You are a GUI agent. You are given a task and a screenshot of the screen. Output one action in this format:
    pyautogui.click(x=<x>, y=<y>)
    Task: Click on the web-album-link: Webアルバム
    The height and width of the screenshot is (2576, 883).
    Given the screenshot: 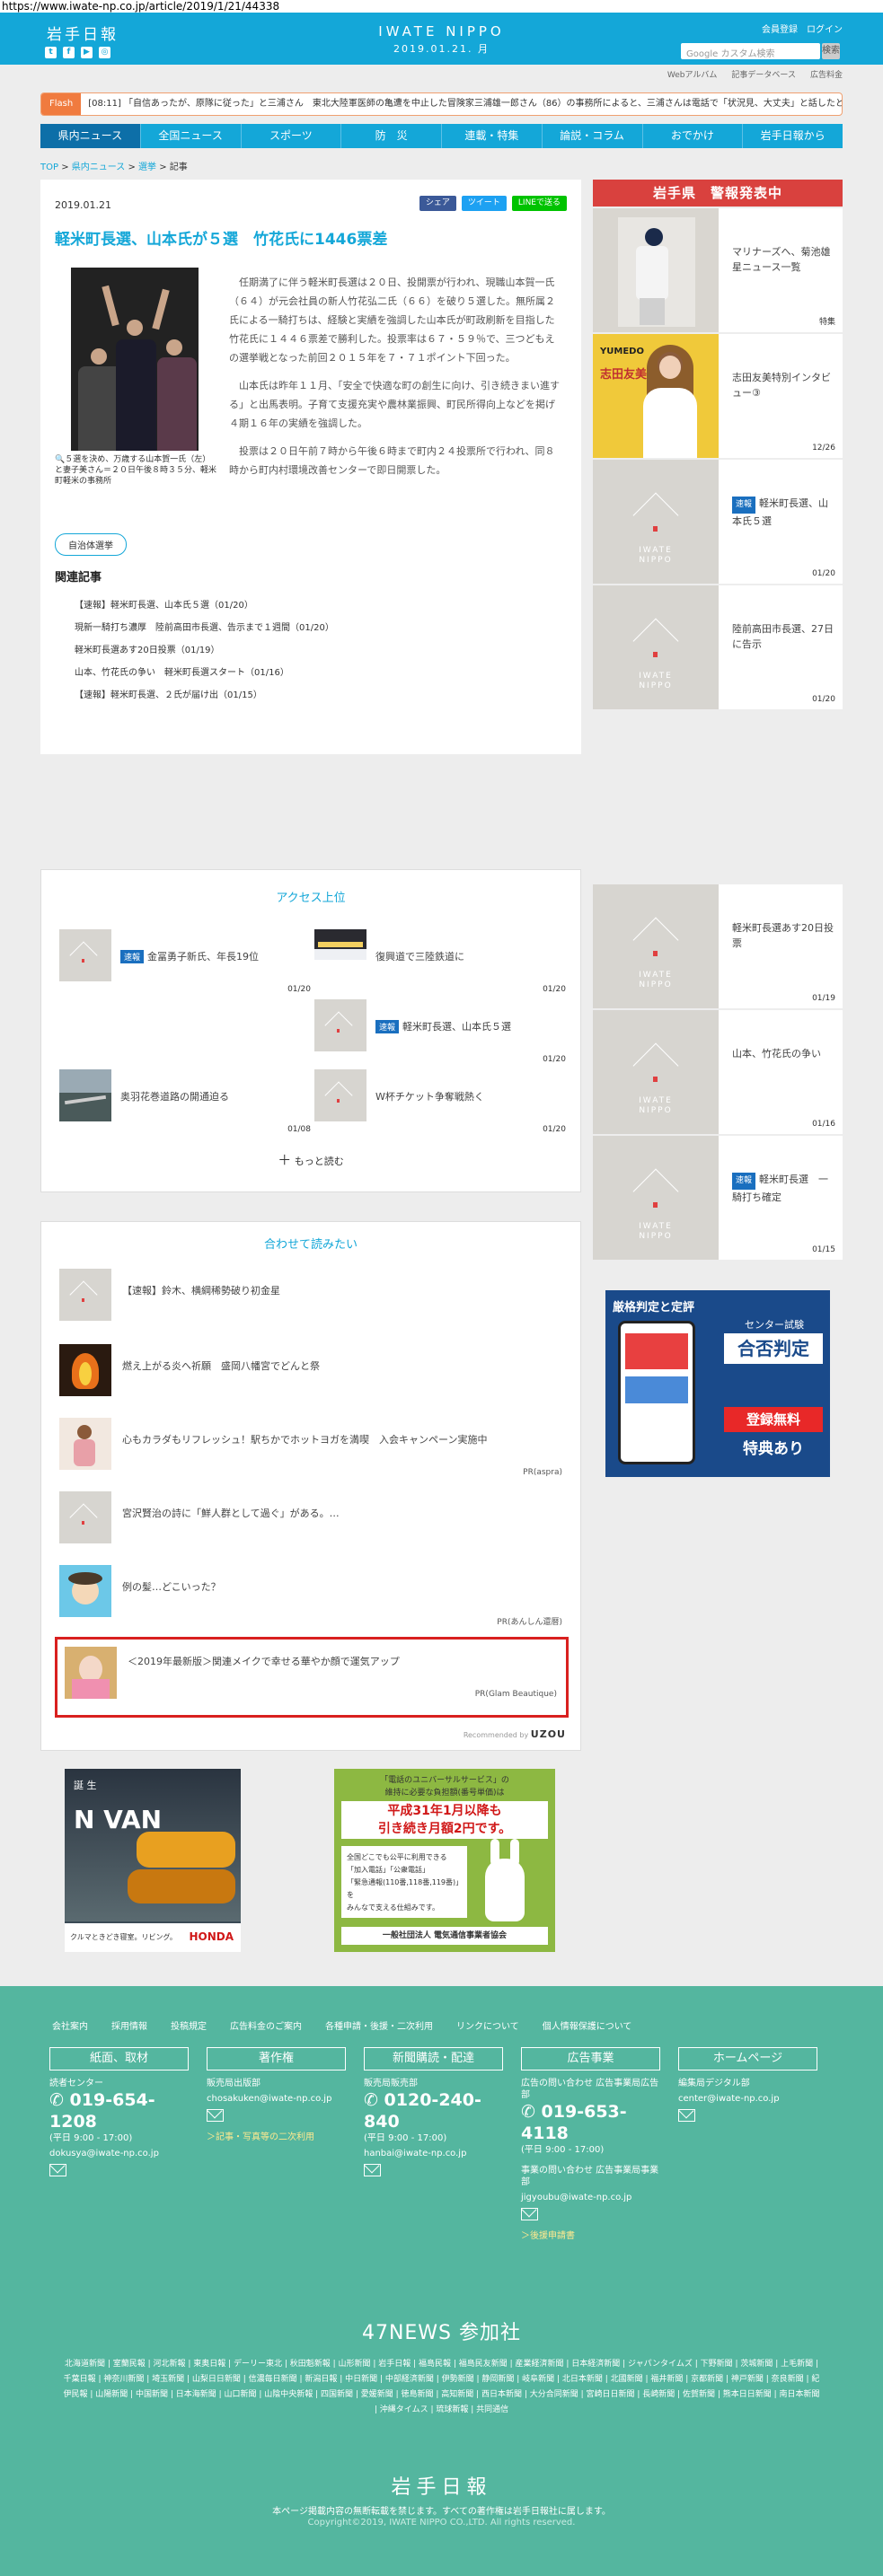 What is the action you would take?
    pyautogui.click(x=692, y=74)
    